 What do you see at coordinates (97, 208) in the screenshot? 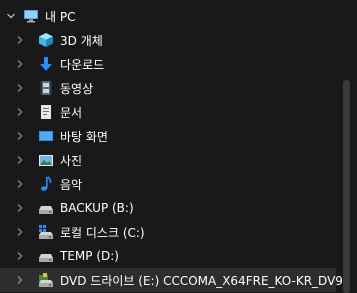
I see `tree-item-label: BACKUP (B:)` at bounding box center [97, 208].